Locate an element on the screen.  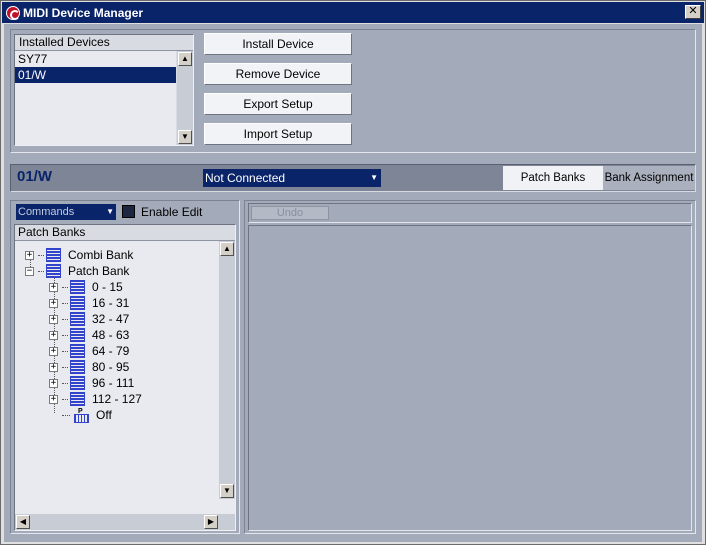
enable-edit-label: Enable Edit is located at coordinates (172, 212).